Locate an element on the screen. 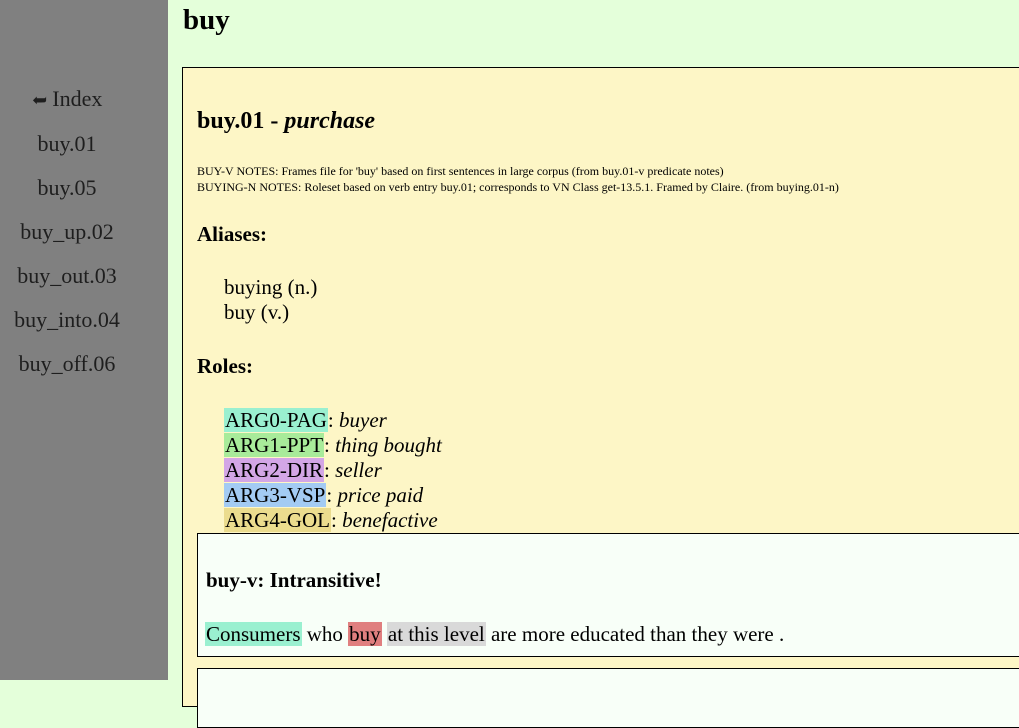  role-description: price paid is located at coordinates (380, 495).